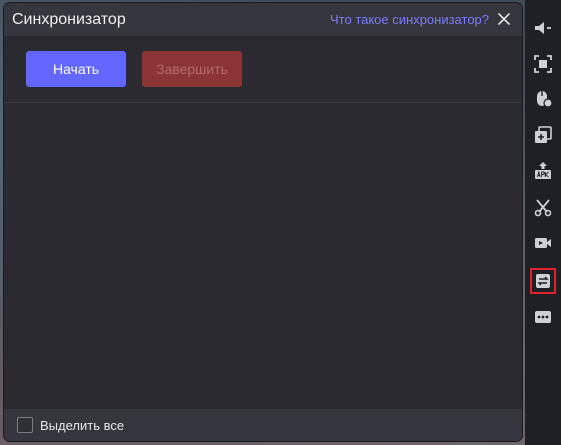 This screenshot has height=445, width=561. What do you see at coordinates (543, 317) in the screenshot?
I see `more-icon` at bounding box center [543, 317].